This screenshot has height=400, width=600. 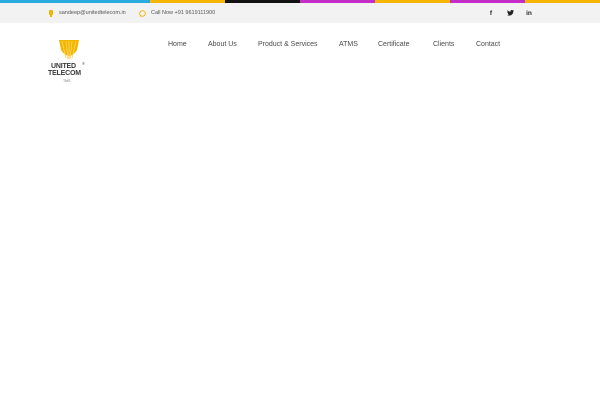 What do you see at coordinates (183, 13) in the screenshot?
I see `phone-text: Call Now +91 9619111900` at bounding box center [183, 13].